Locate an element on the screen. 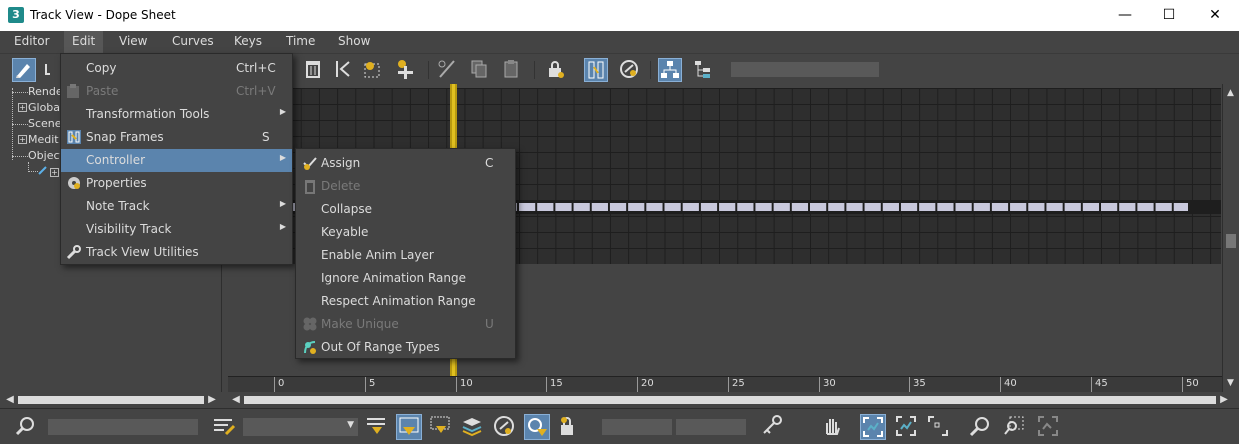 The image size is (1239, 444). add-keys-icon is located at coordinates (406, 70).